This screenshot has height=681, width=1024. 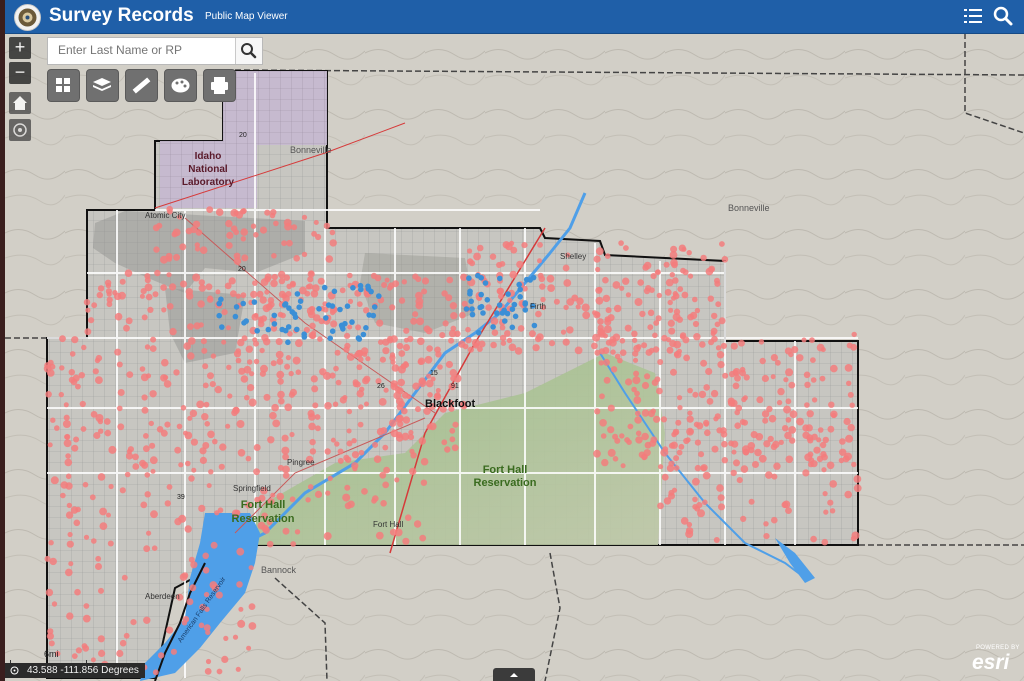 I want to click on zoom-out-button: −, so click(x=20, y=73).